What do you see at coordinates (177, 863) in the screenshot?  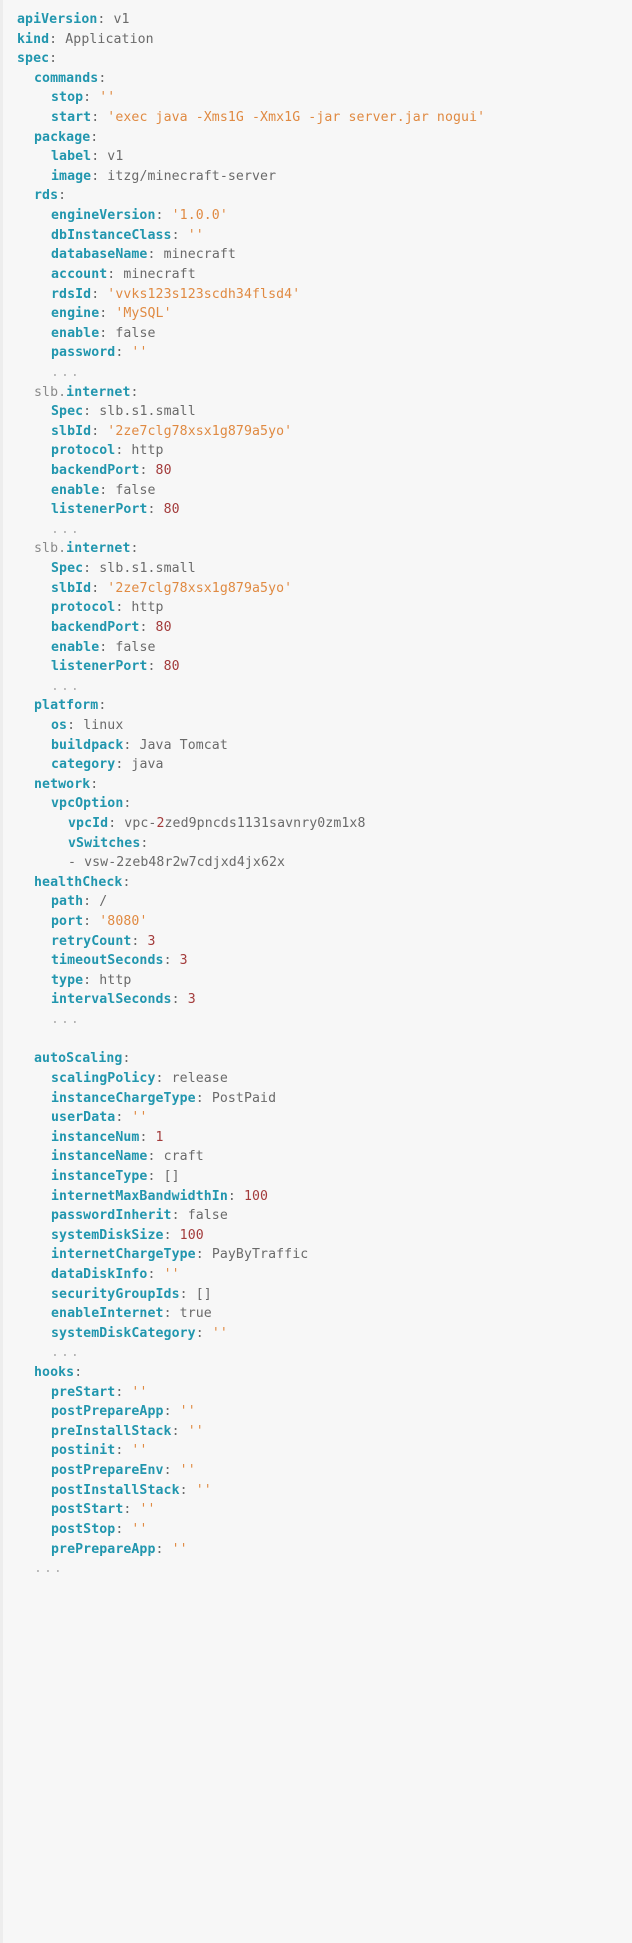 I see `yaml-sequence-item: - vsw-2zeb48r2w7cdjxd4jx62x` at bounding box center [177, 863].